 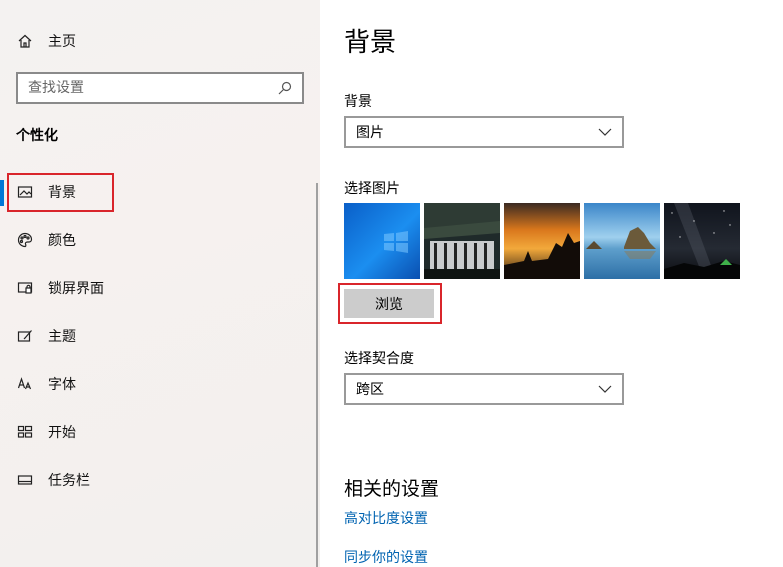 What do you see at coordinates (25, 480) in the screenshot?
I see `taskbar-icon` at bounding box center [25, 480].